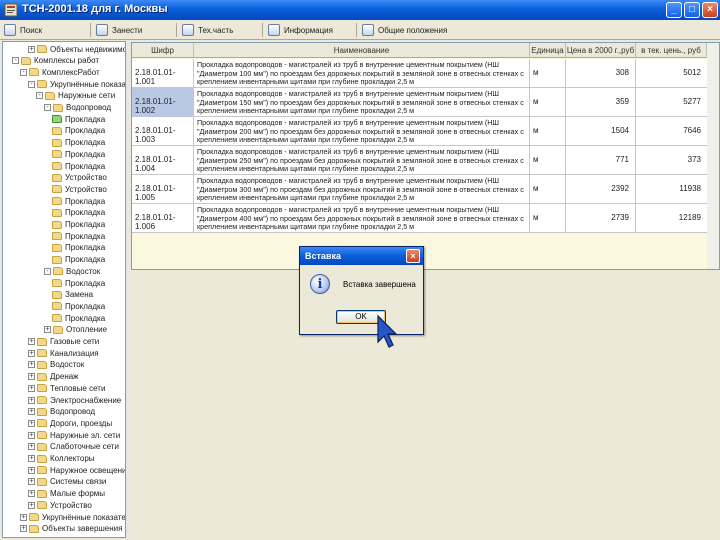 The height and width of the screenshot is (540, 720). I want to click on column-header-name: Наименование, so click(362, 50).